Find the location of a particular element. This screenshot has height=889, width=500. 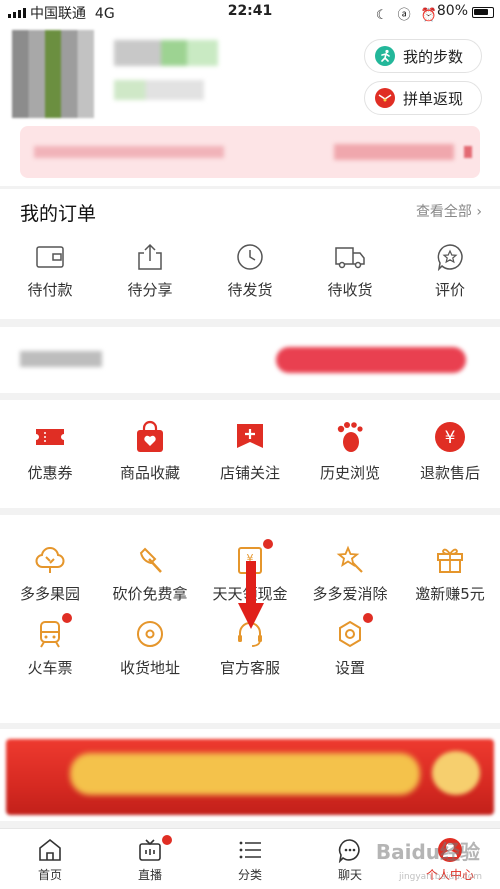

tab-home: 首页 is located at coordinates (50, 859).